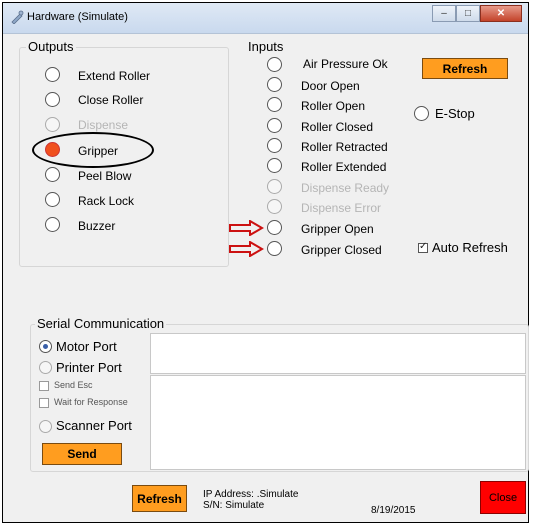 The height and width of the screenshot is (527, 533). Describe the element at coordinates (421, 113) in the screenshot. I see `estop-indicator` at that location.